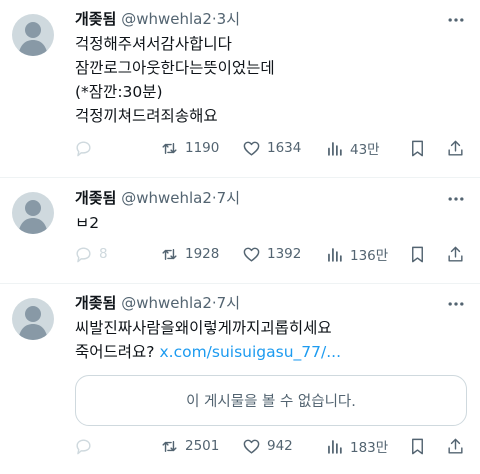 The image size is (480, 474). I want to click on timestamp: 3시, so click(228, 19).